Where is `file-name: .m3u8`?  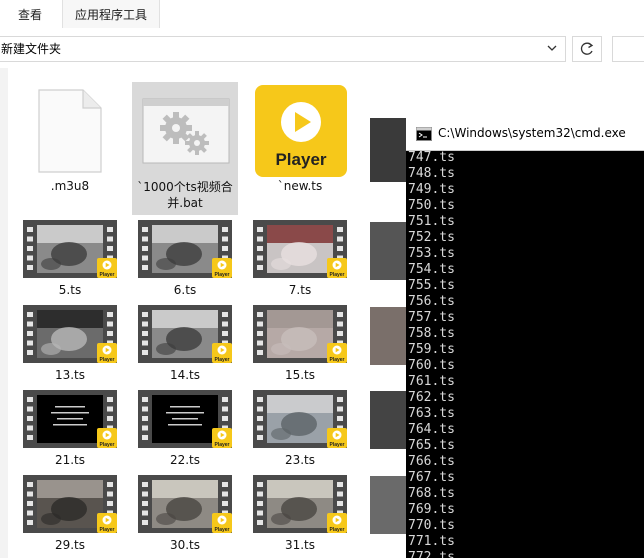
file-name: .m3u8 is located at coordinates (70, 186).